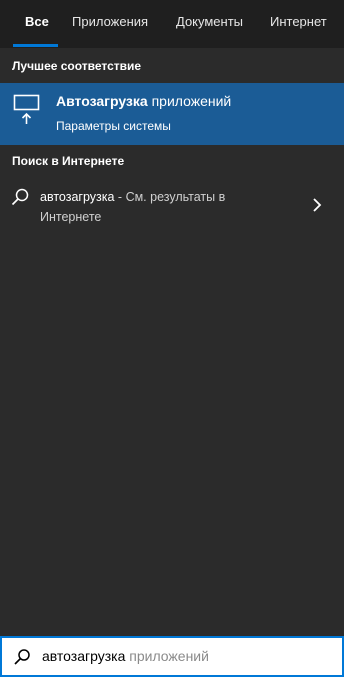  I want to click on tab-web: Интернет, so click(298, 24).